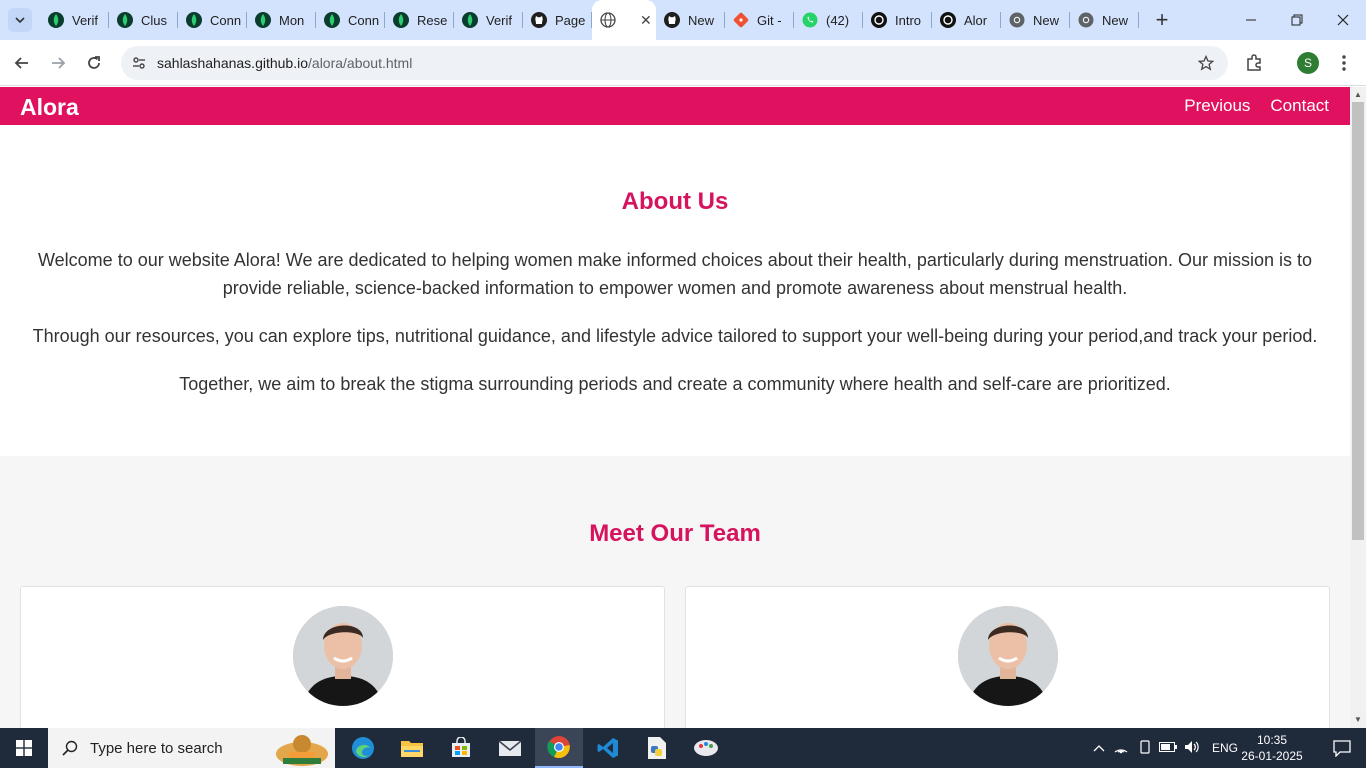  What do you see at coordinates (624, 20) in the screenshot?
I see `browser-tab: ✕` at bounding box center [624, 20].